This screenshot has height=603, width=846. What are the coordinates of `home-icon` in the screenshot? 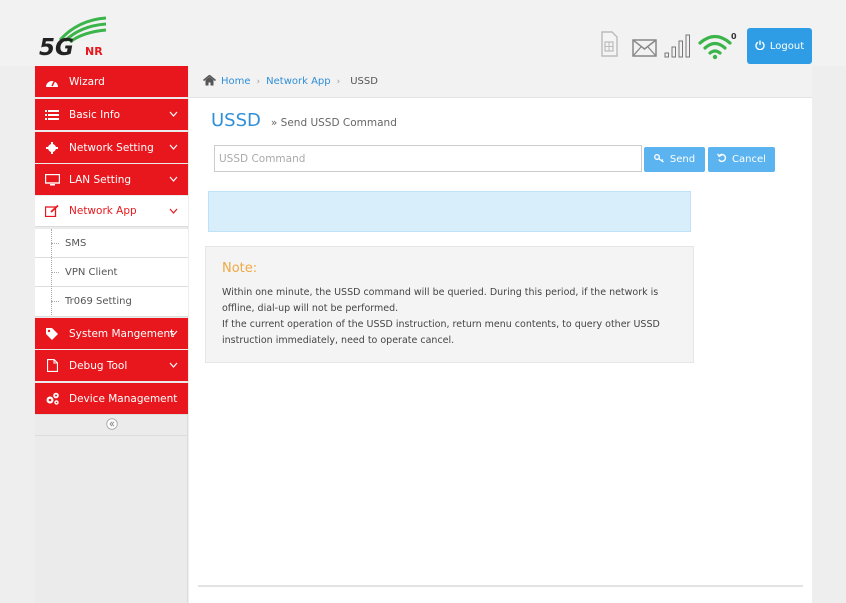 It's located at (209, 81).